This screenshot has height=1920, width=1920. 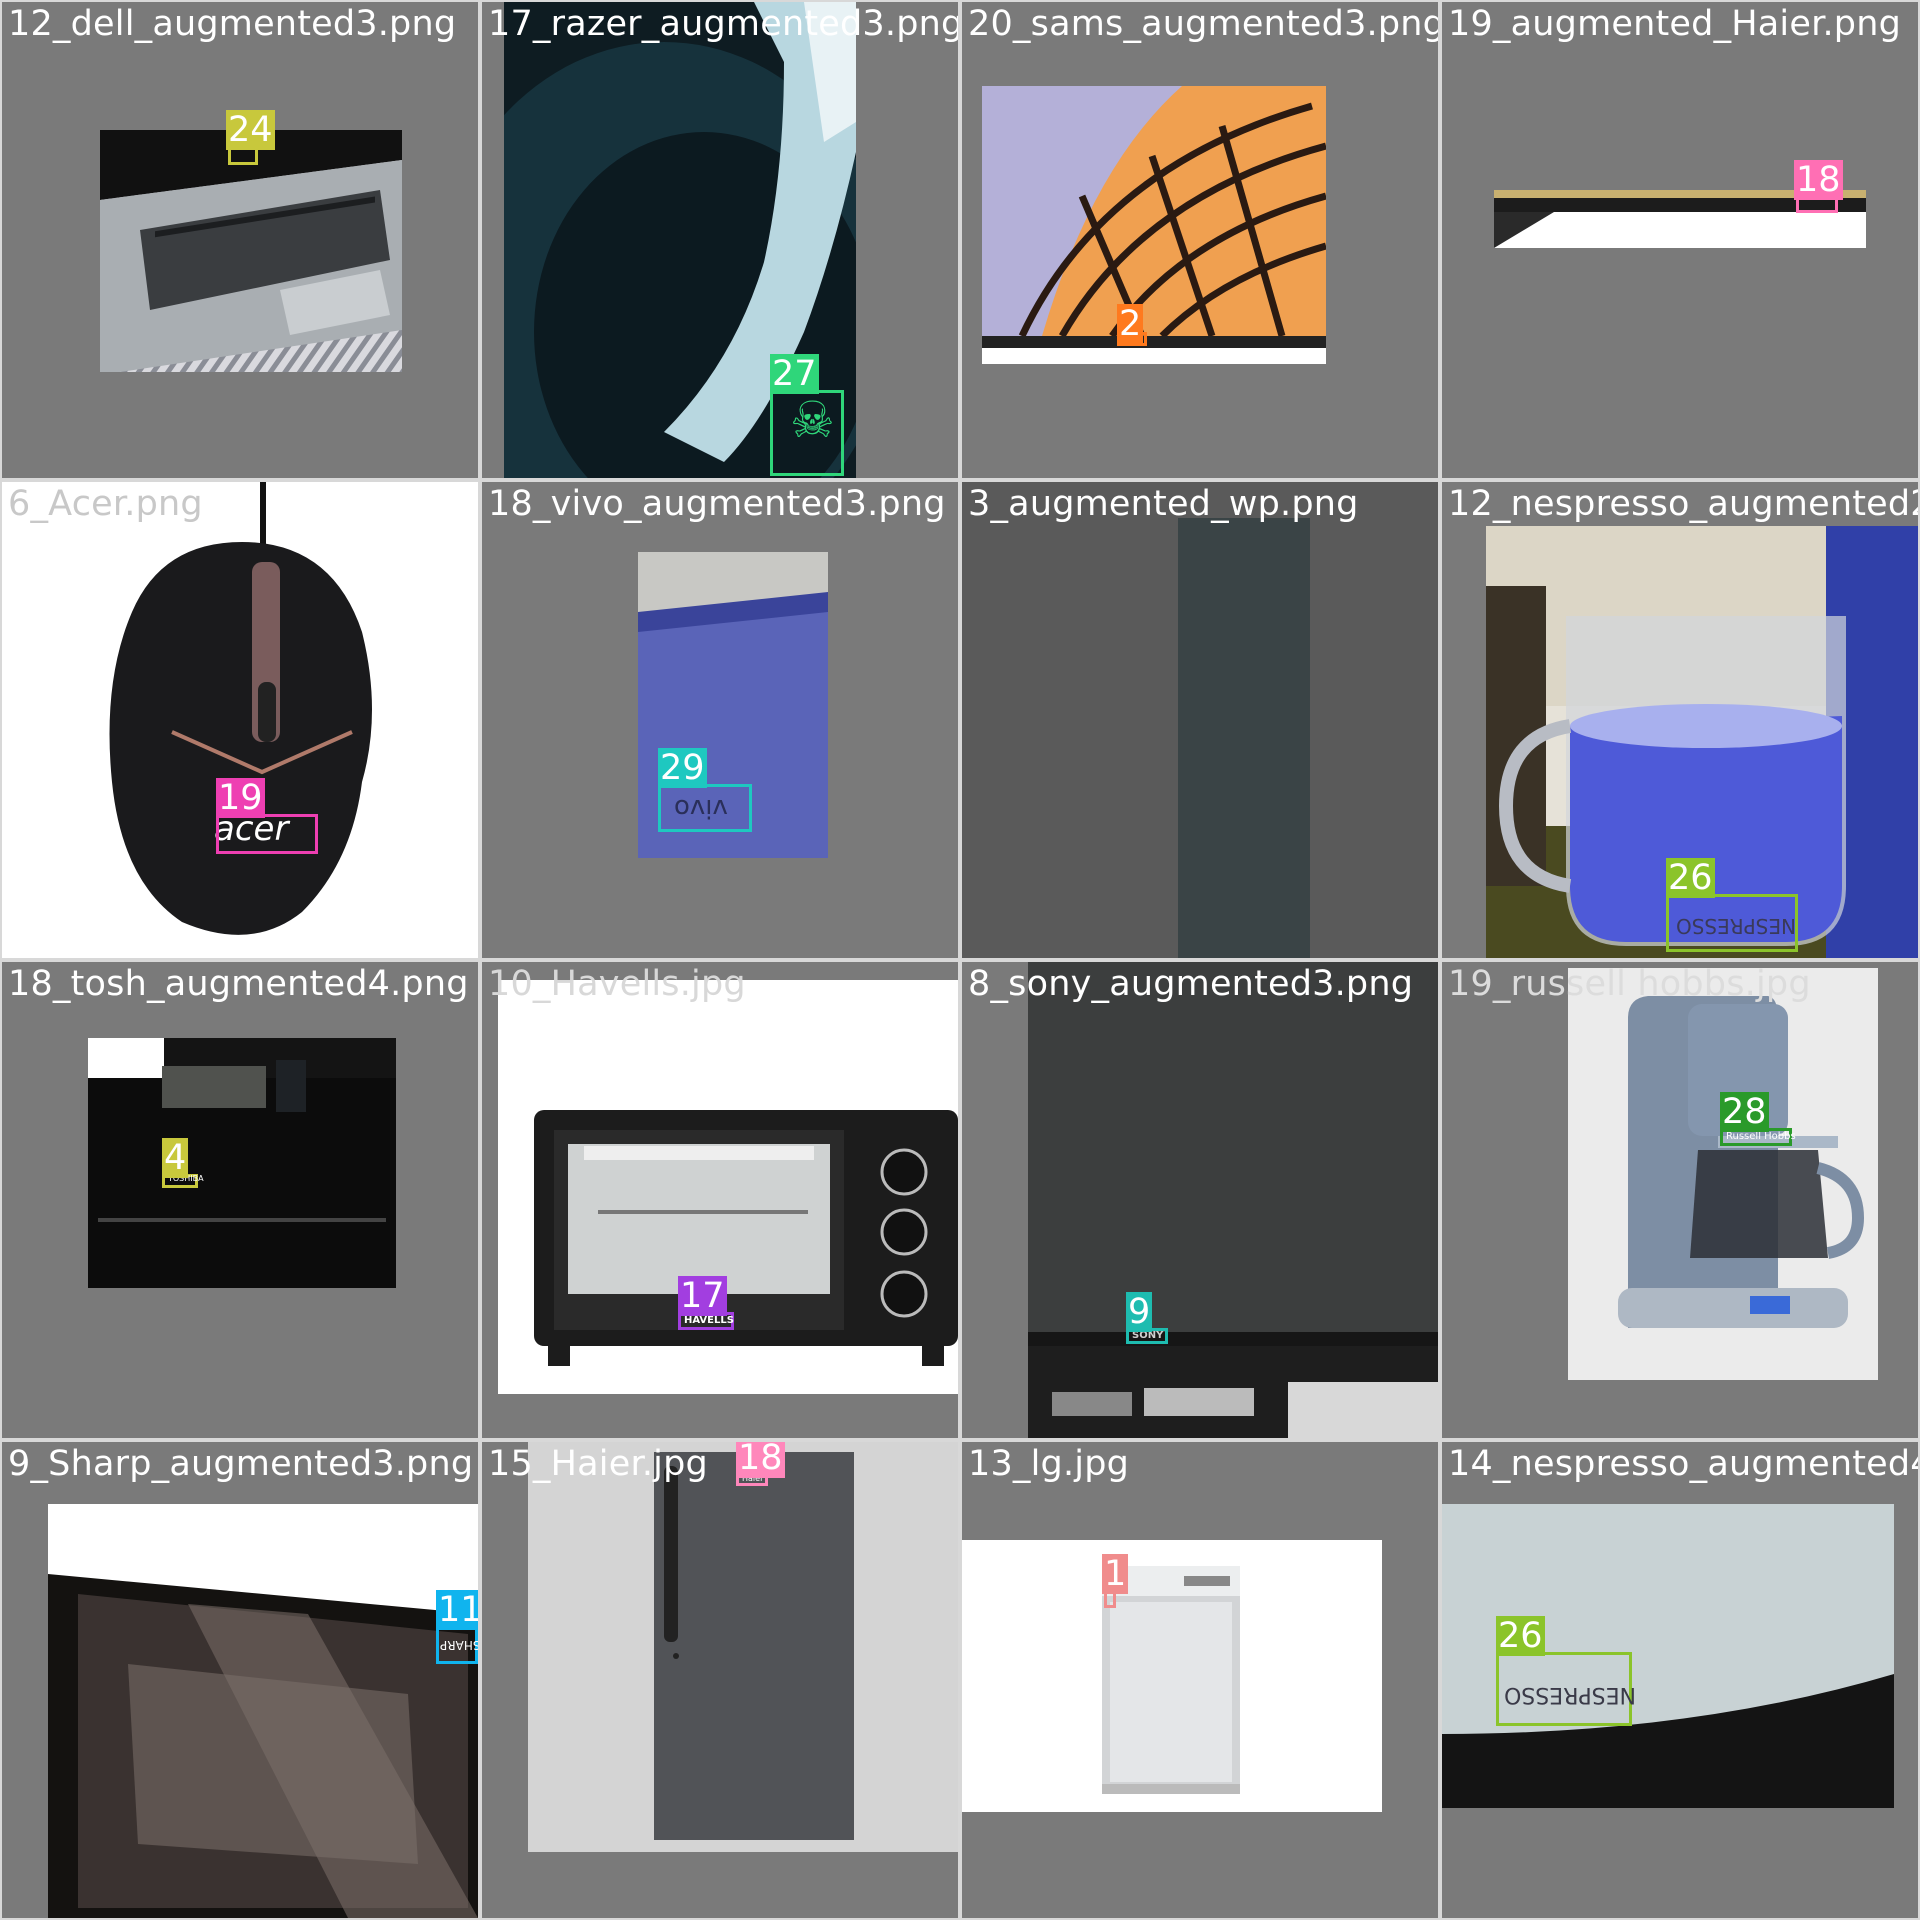 I want to click on tile-sharp: 9_Sharp_augmented3.png SHARP 11, so click(x=240, y=1680).